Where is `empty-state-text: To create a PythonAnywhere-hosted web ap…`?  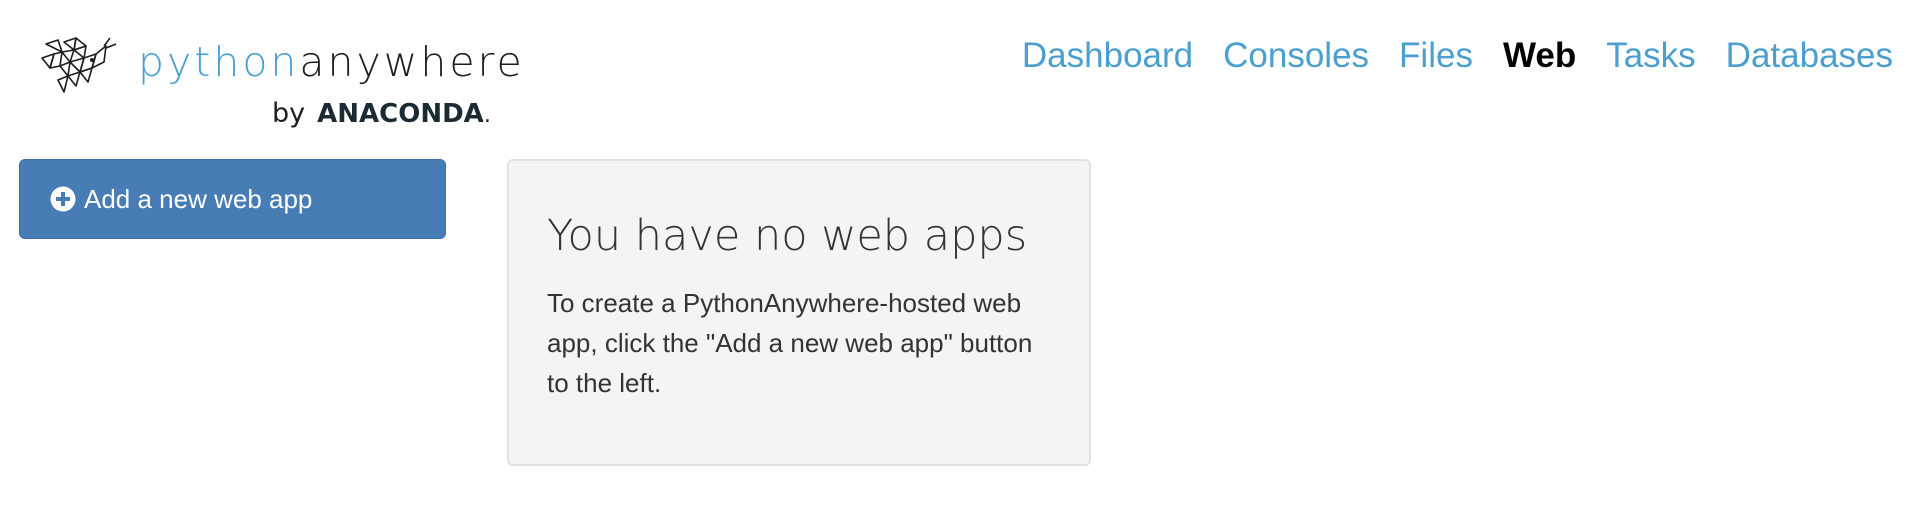 empty-state-text: To create a PythonAnywhere-hosted web ap… is located at coordinates (790, 343).